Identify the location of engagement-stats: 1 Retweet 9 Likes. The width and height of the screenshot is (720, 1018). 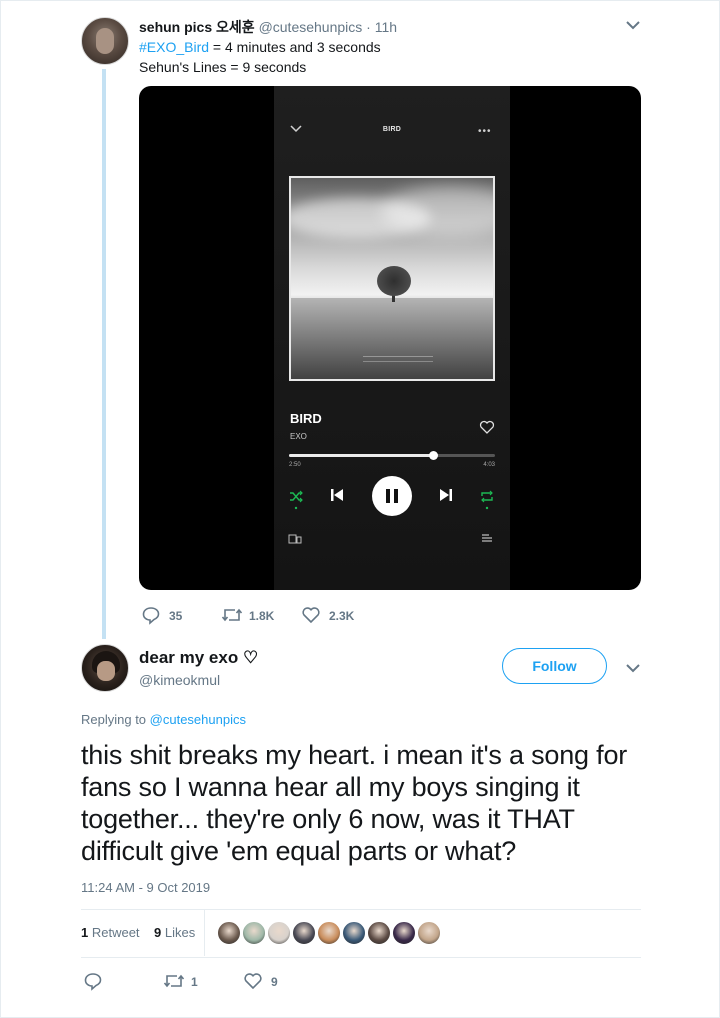
(138, 932).